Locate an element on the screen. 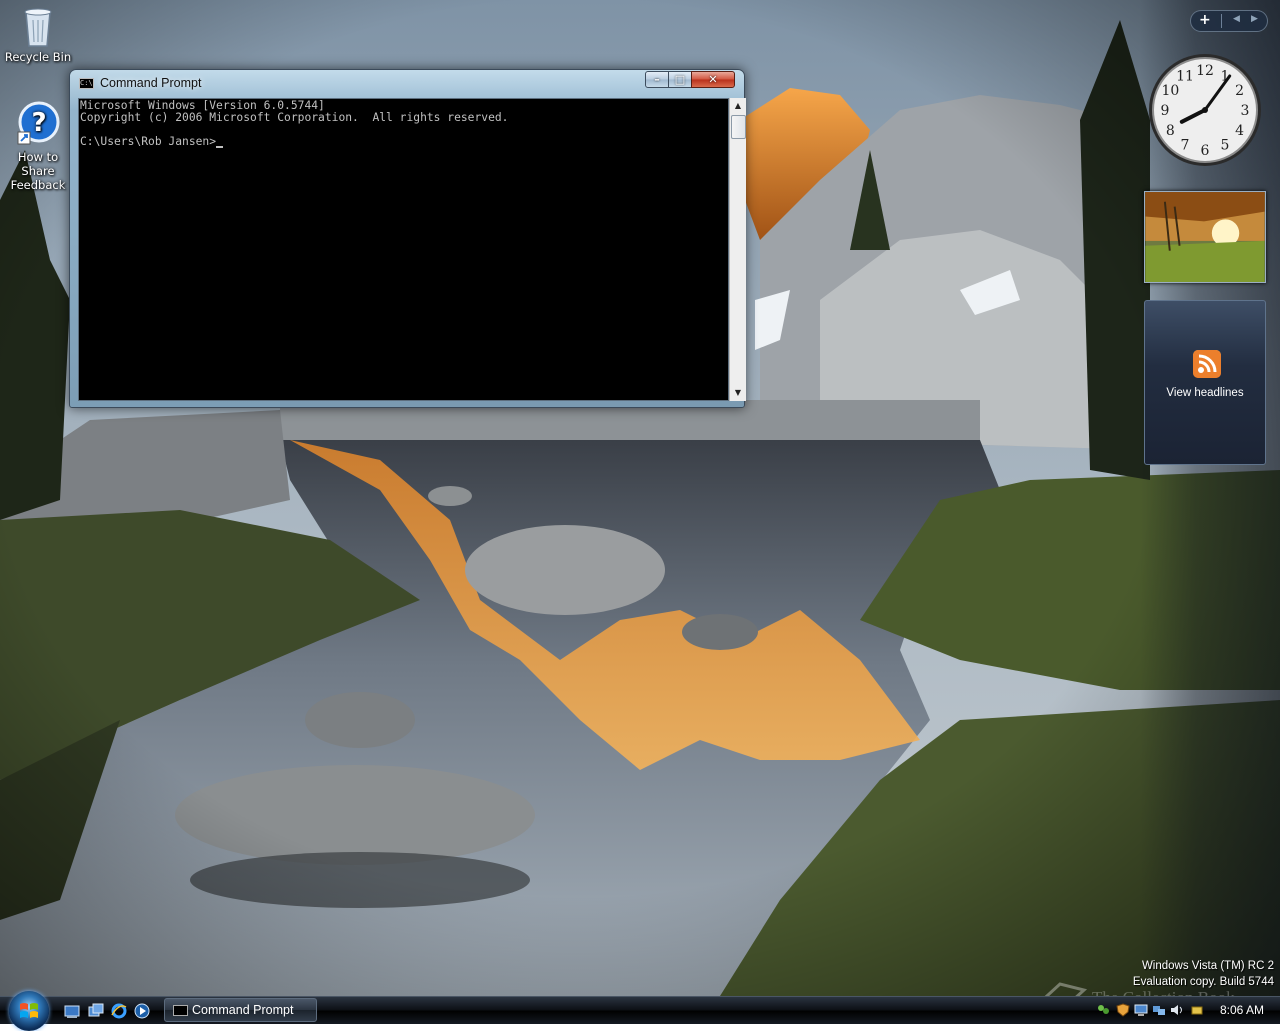 The height and width of the screenshot is (1031, 1280). recycle-bin-icon is located at coordinates (38, 27).